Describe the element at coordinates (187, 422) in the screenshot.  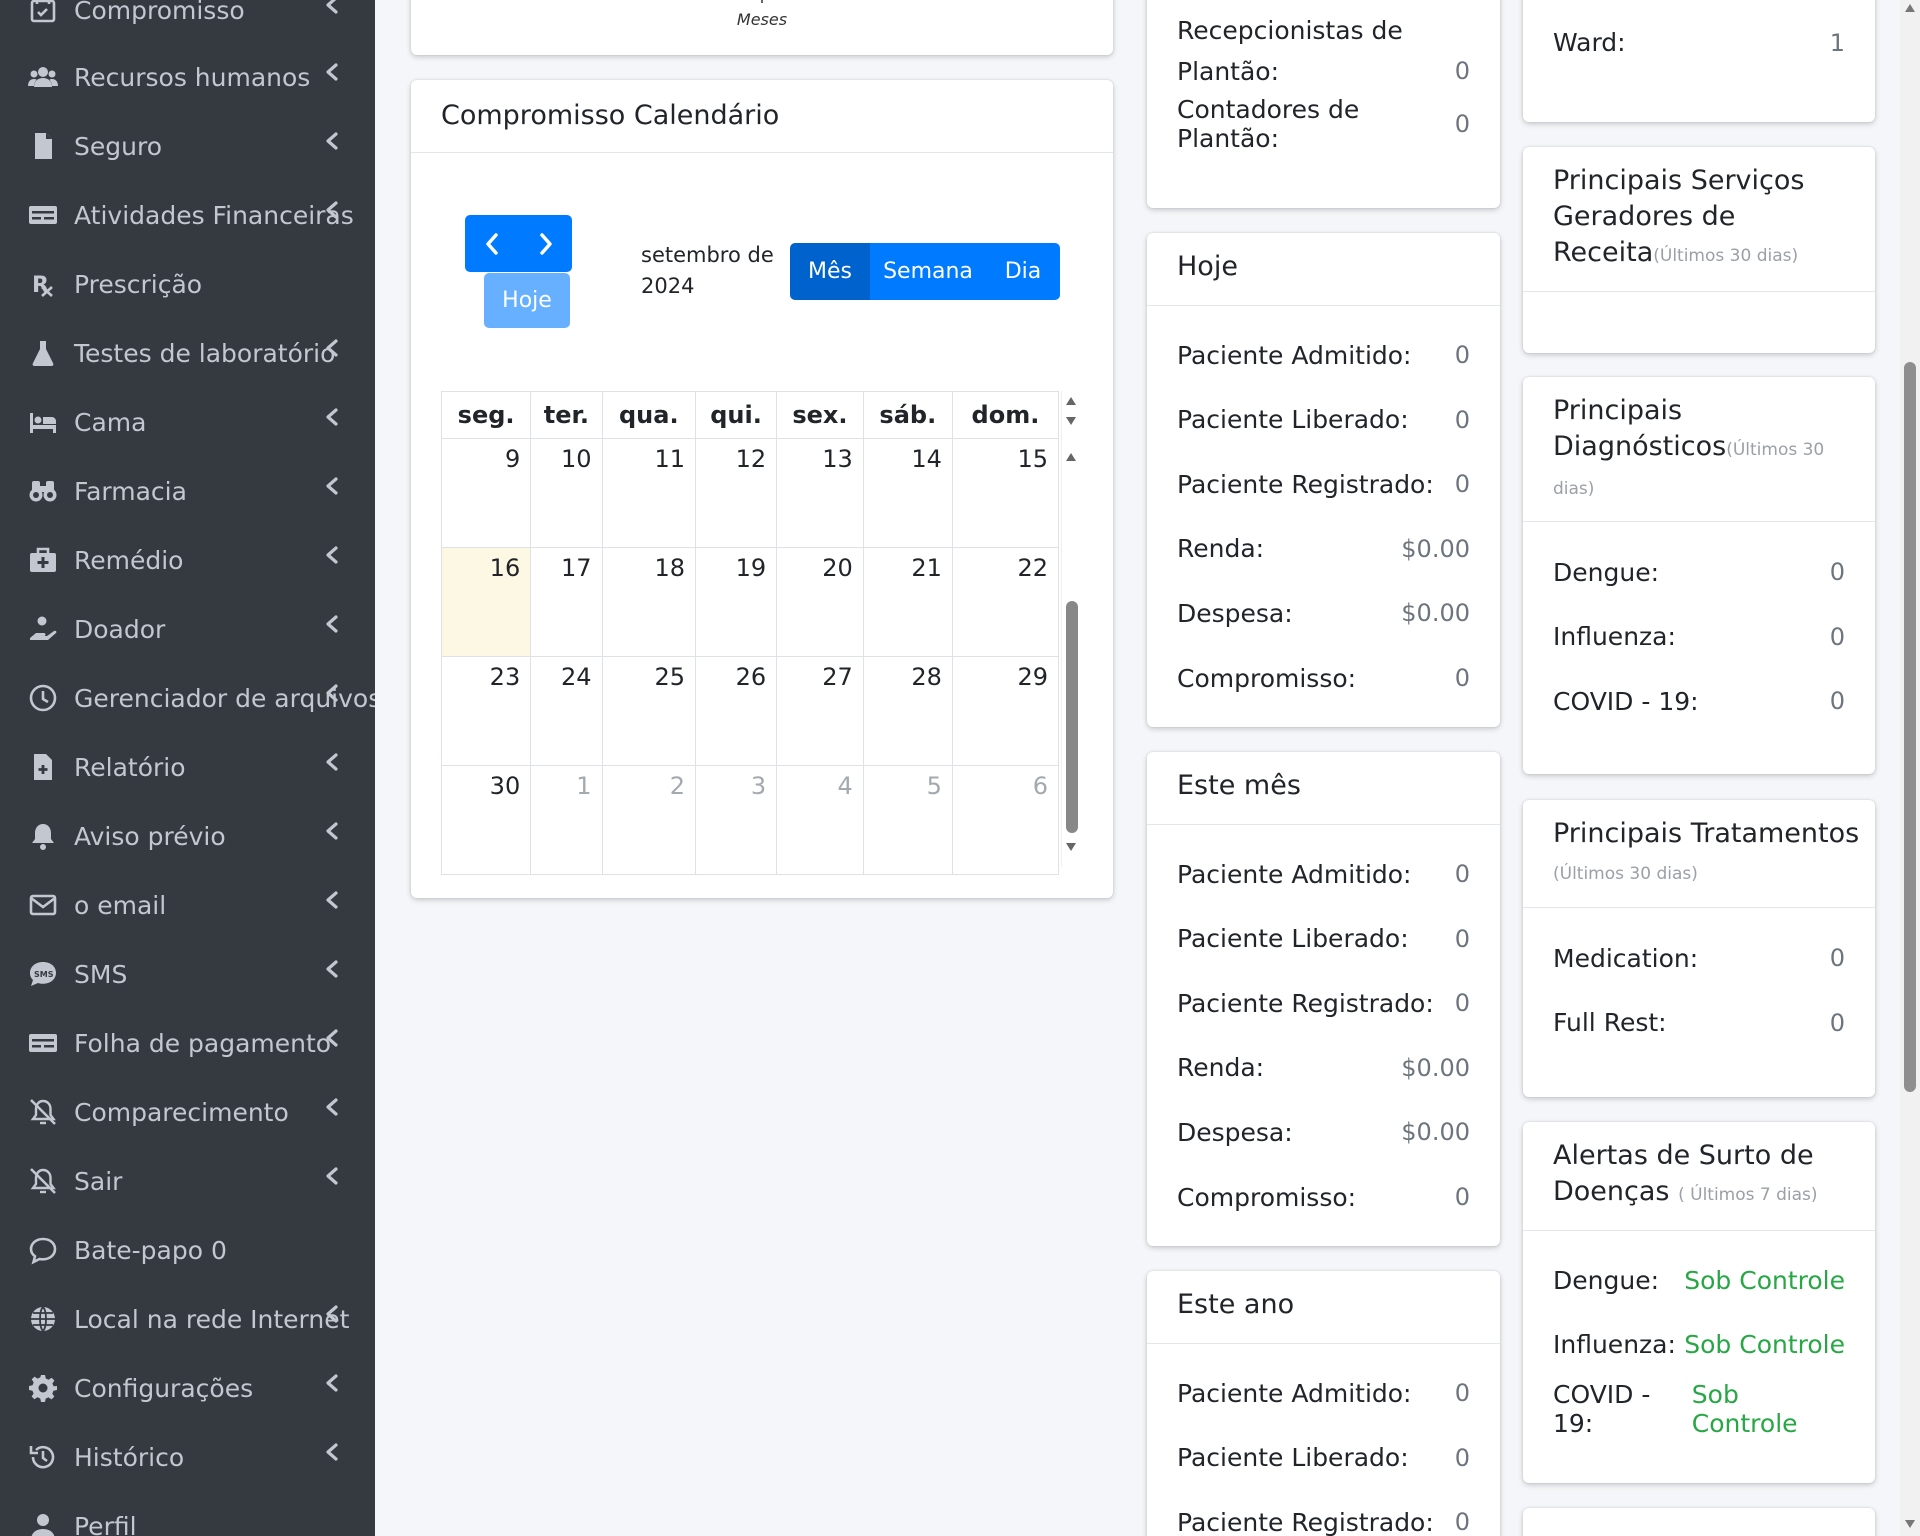
I see `sidebar-item-cama: Cama` at that location.